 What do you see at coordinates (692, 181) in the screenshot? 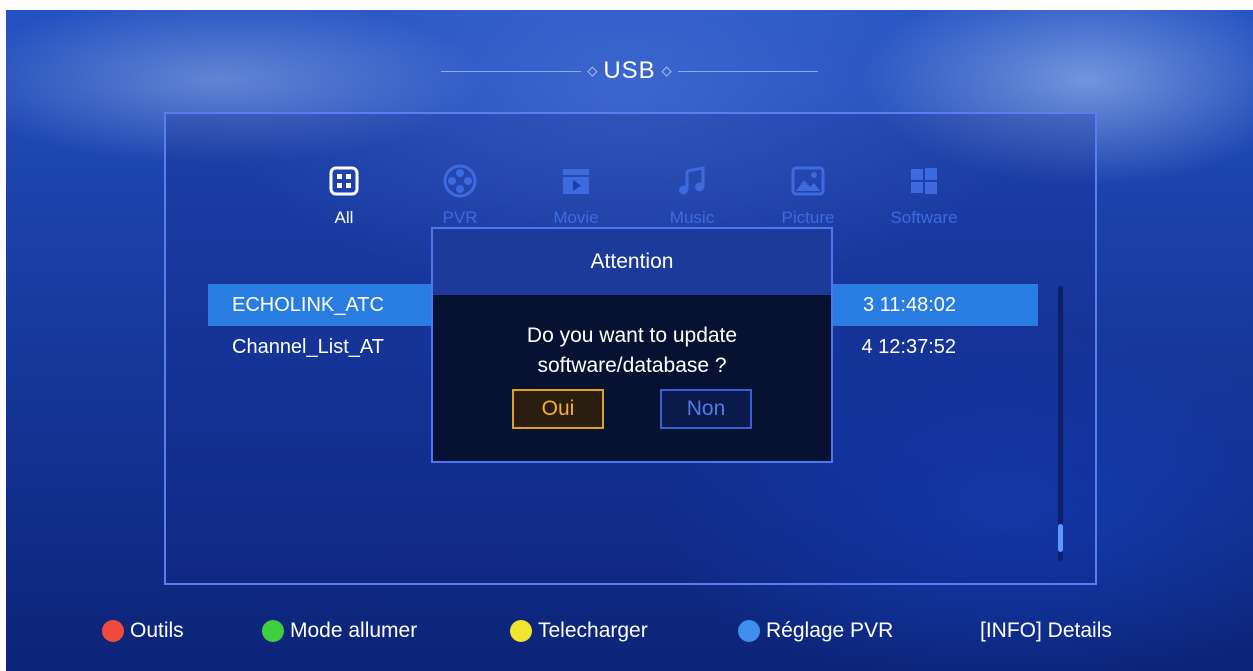
I see `music-note-icon` at bounding box center [692, 181].